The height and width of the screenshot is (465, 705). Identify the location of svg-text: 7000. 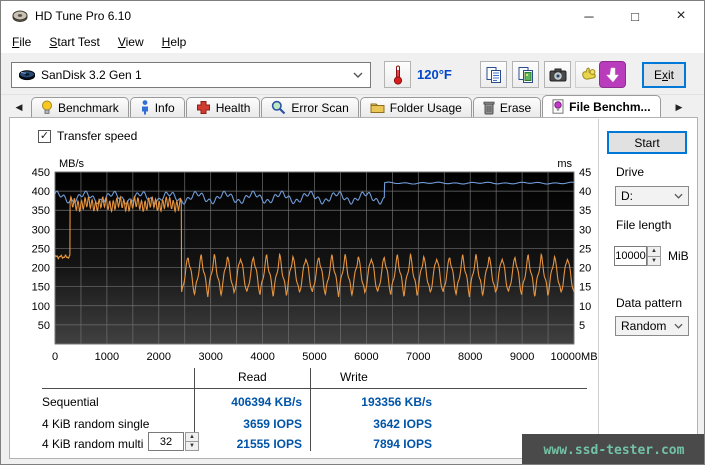
(418, 357).